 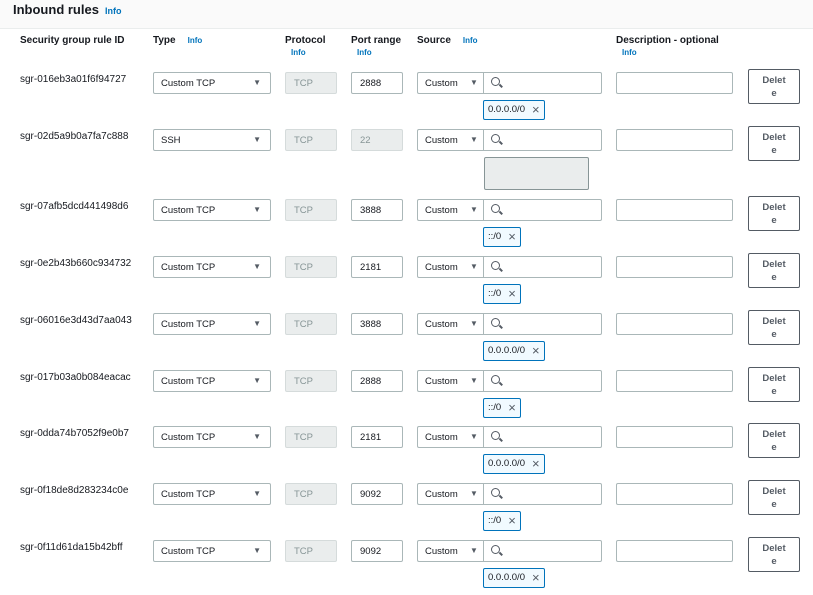 What do you see at coordinates (376, 40) in the screenshot?
I see `col-port-label: Port range` at bounding box center [376, 40].